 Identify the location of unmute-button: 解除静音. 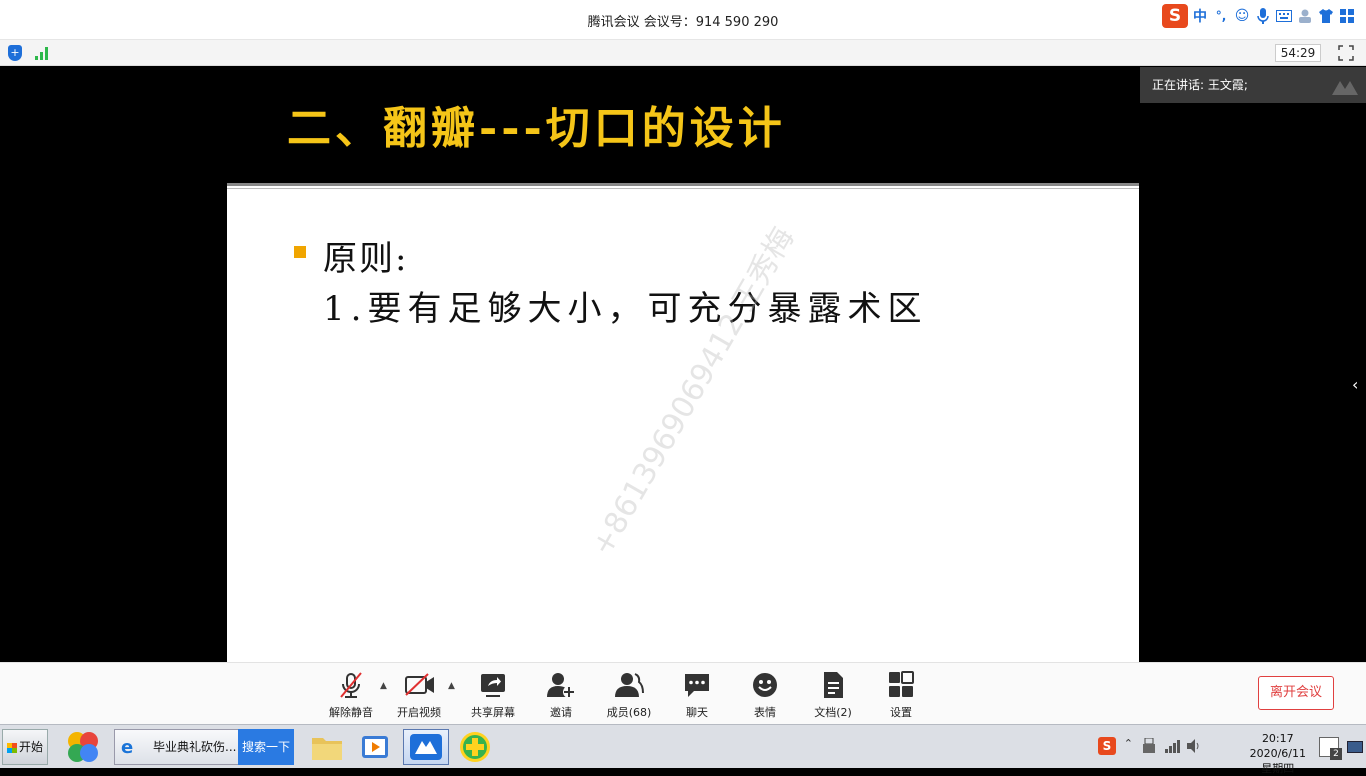
(351, 695).